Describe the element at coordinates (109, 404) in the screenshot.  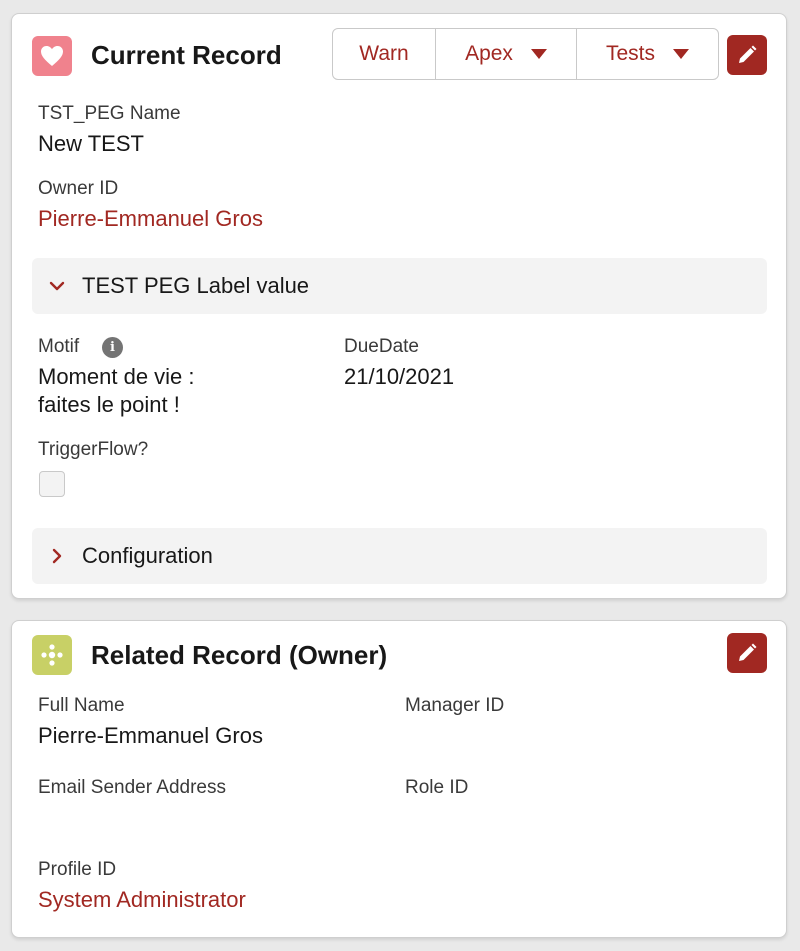
I see `motif-field-value-line2: faites le point !` at that location.